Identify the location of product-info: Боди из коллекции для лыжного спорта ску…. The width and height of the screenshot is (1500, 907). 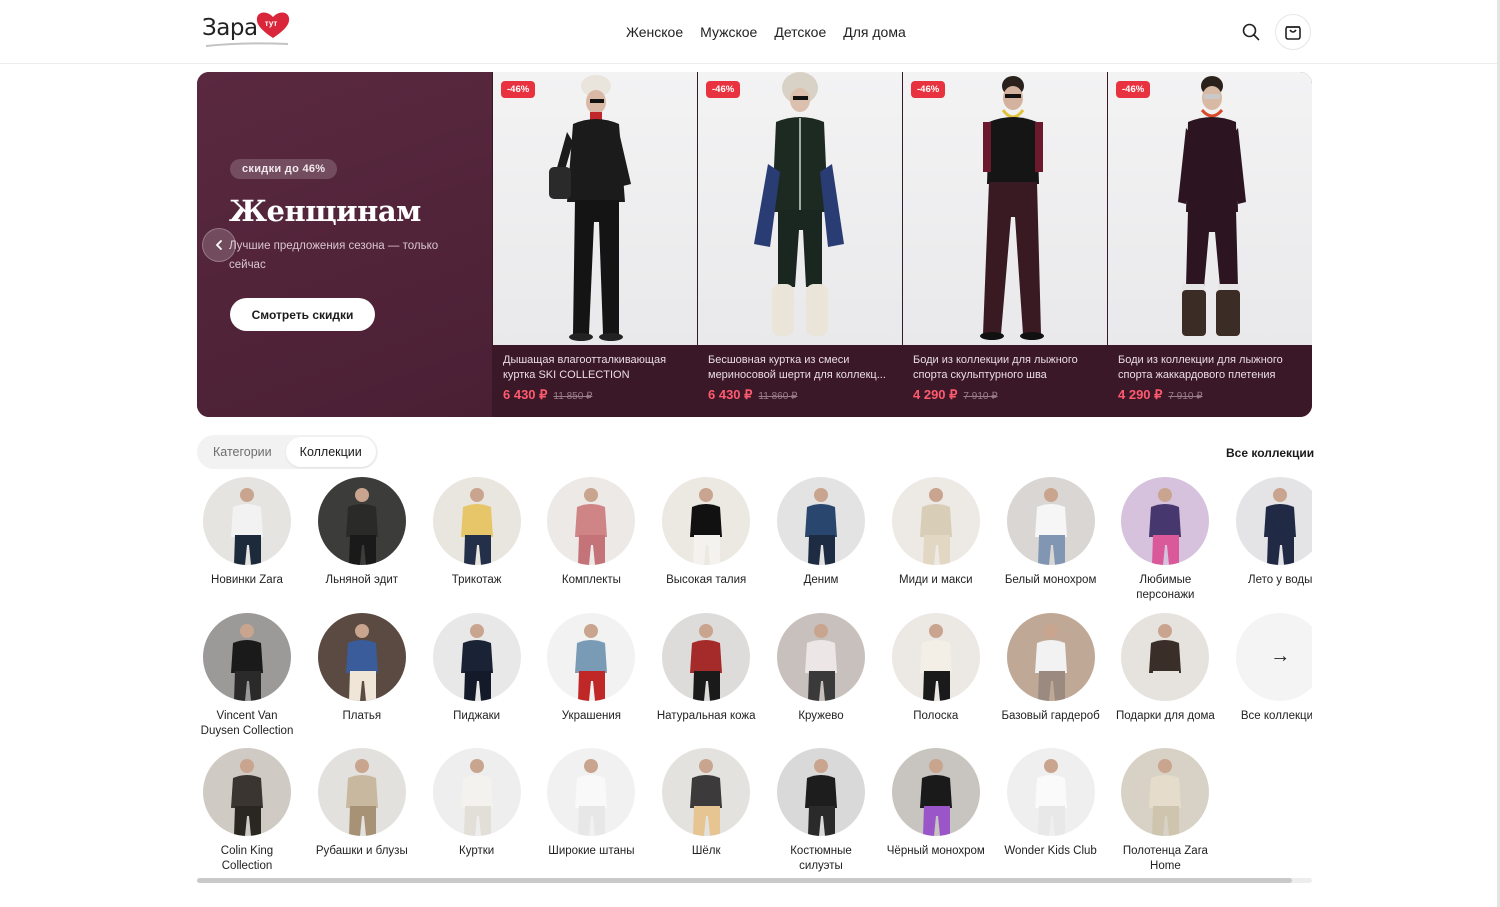
(1005, 381).